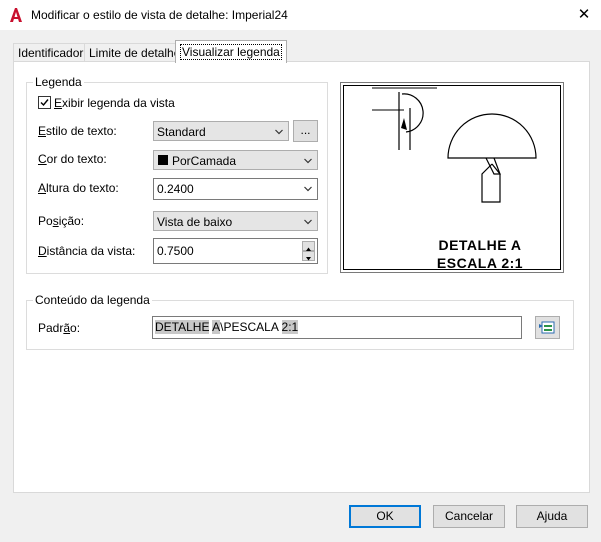 Image resolution: width=601 pixels, height=542 pixels. I want to click on preview-frame: DETALHE A ESCALA 2:1, so click(452, 178).